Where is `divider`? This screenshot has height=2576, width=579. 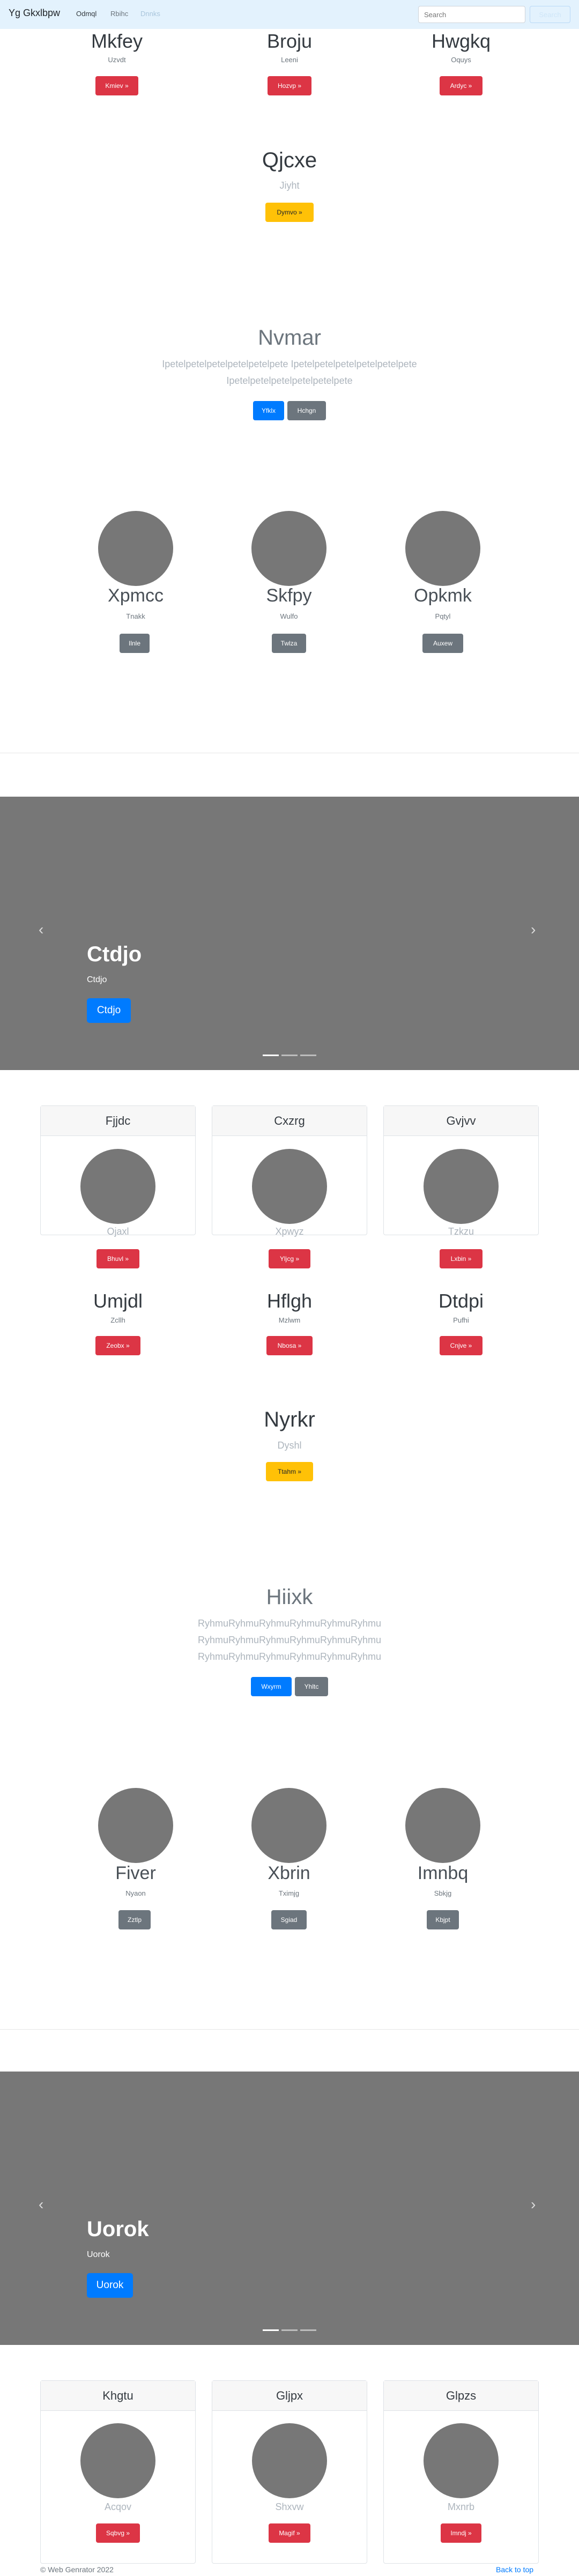 divider is located at coordinates (289, 2030).